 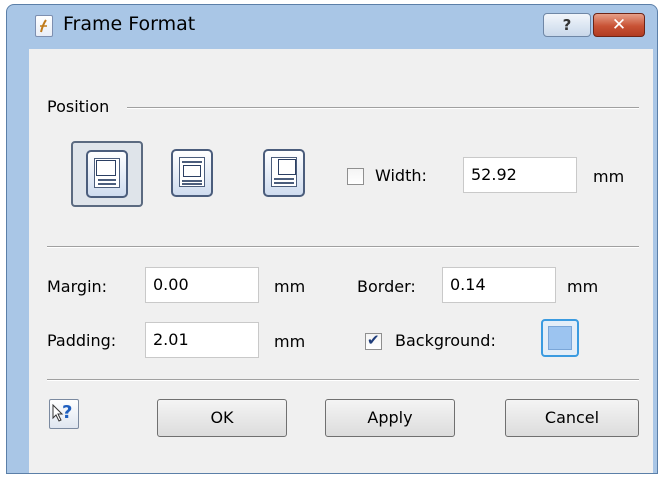 What do you see at coordinates (373, 340) in the screenshot?
I see `background-checkbox` at bounding box center [373, 340].